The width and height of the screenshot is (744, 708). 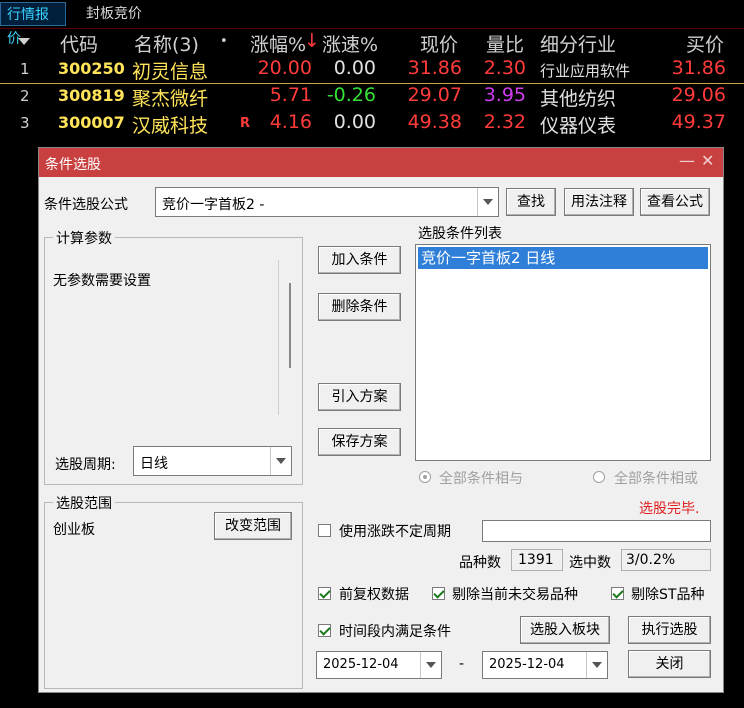 What do you see at coordinates (173, 356) in the screenshot?
I see `params-group: 计算参数 无参数需要设置 选股周期: 日线` at bounding box center [173, 356].